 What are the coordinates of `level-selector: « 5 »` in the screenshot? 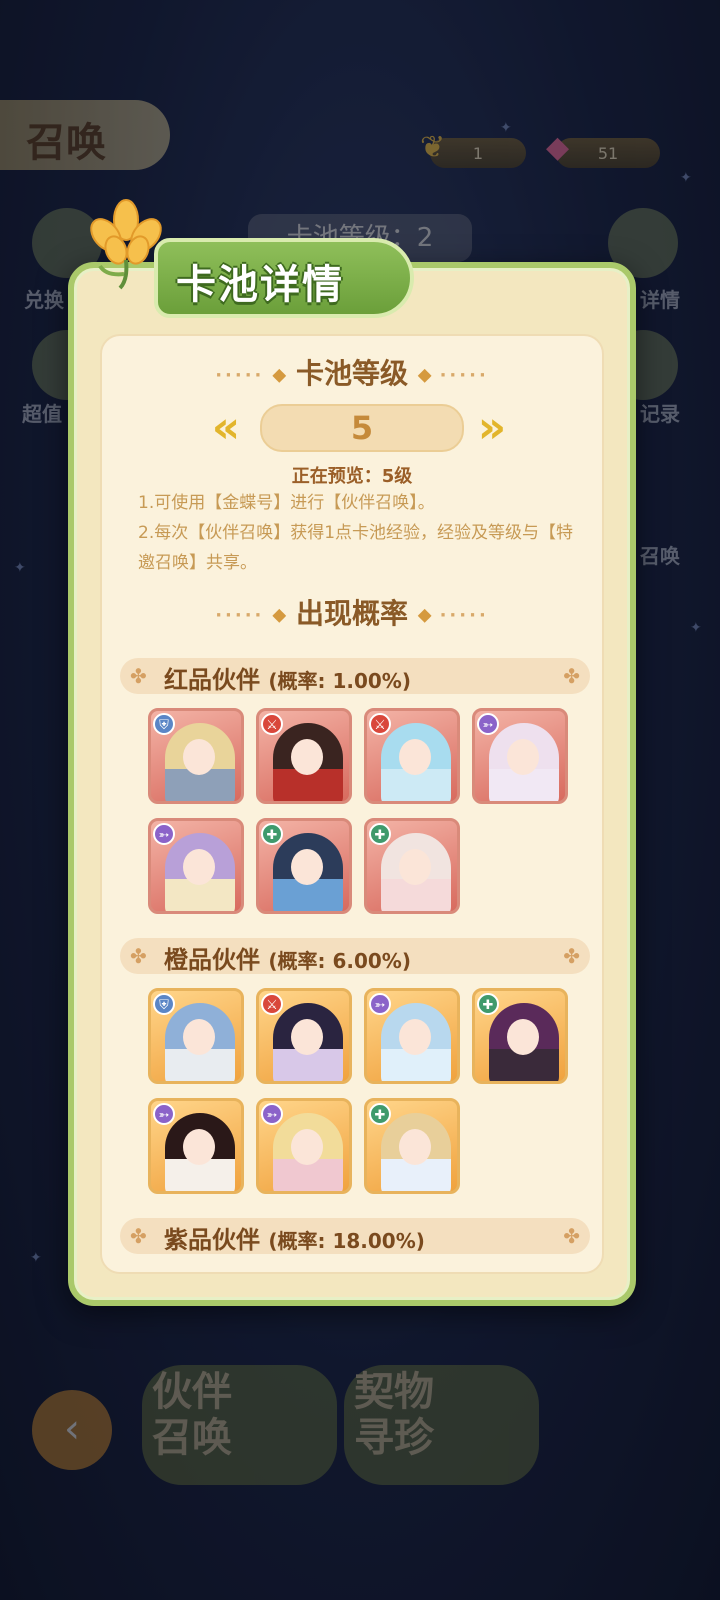 It's located at (352, 430).